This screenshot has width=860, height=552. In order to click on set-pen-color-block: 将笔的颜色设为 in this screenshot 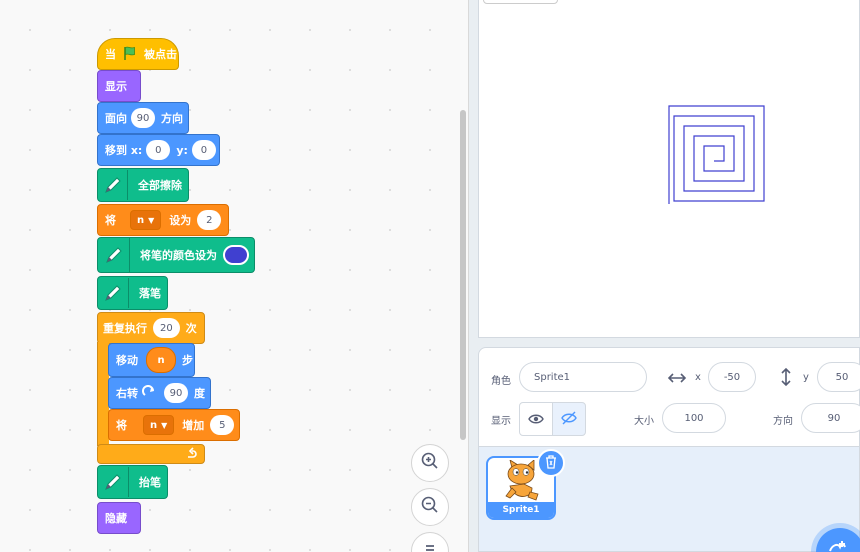, I will do `click(176, 255)`.